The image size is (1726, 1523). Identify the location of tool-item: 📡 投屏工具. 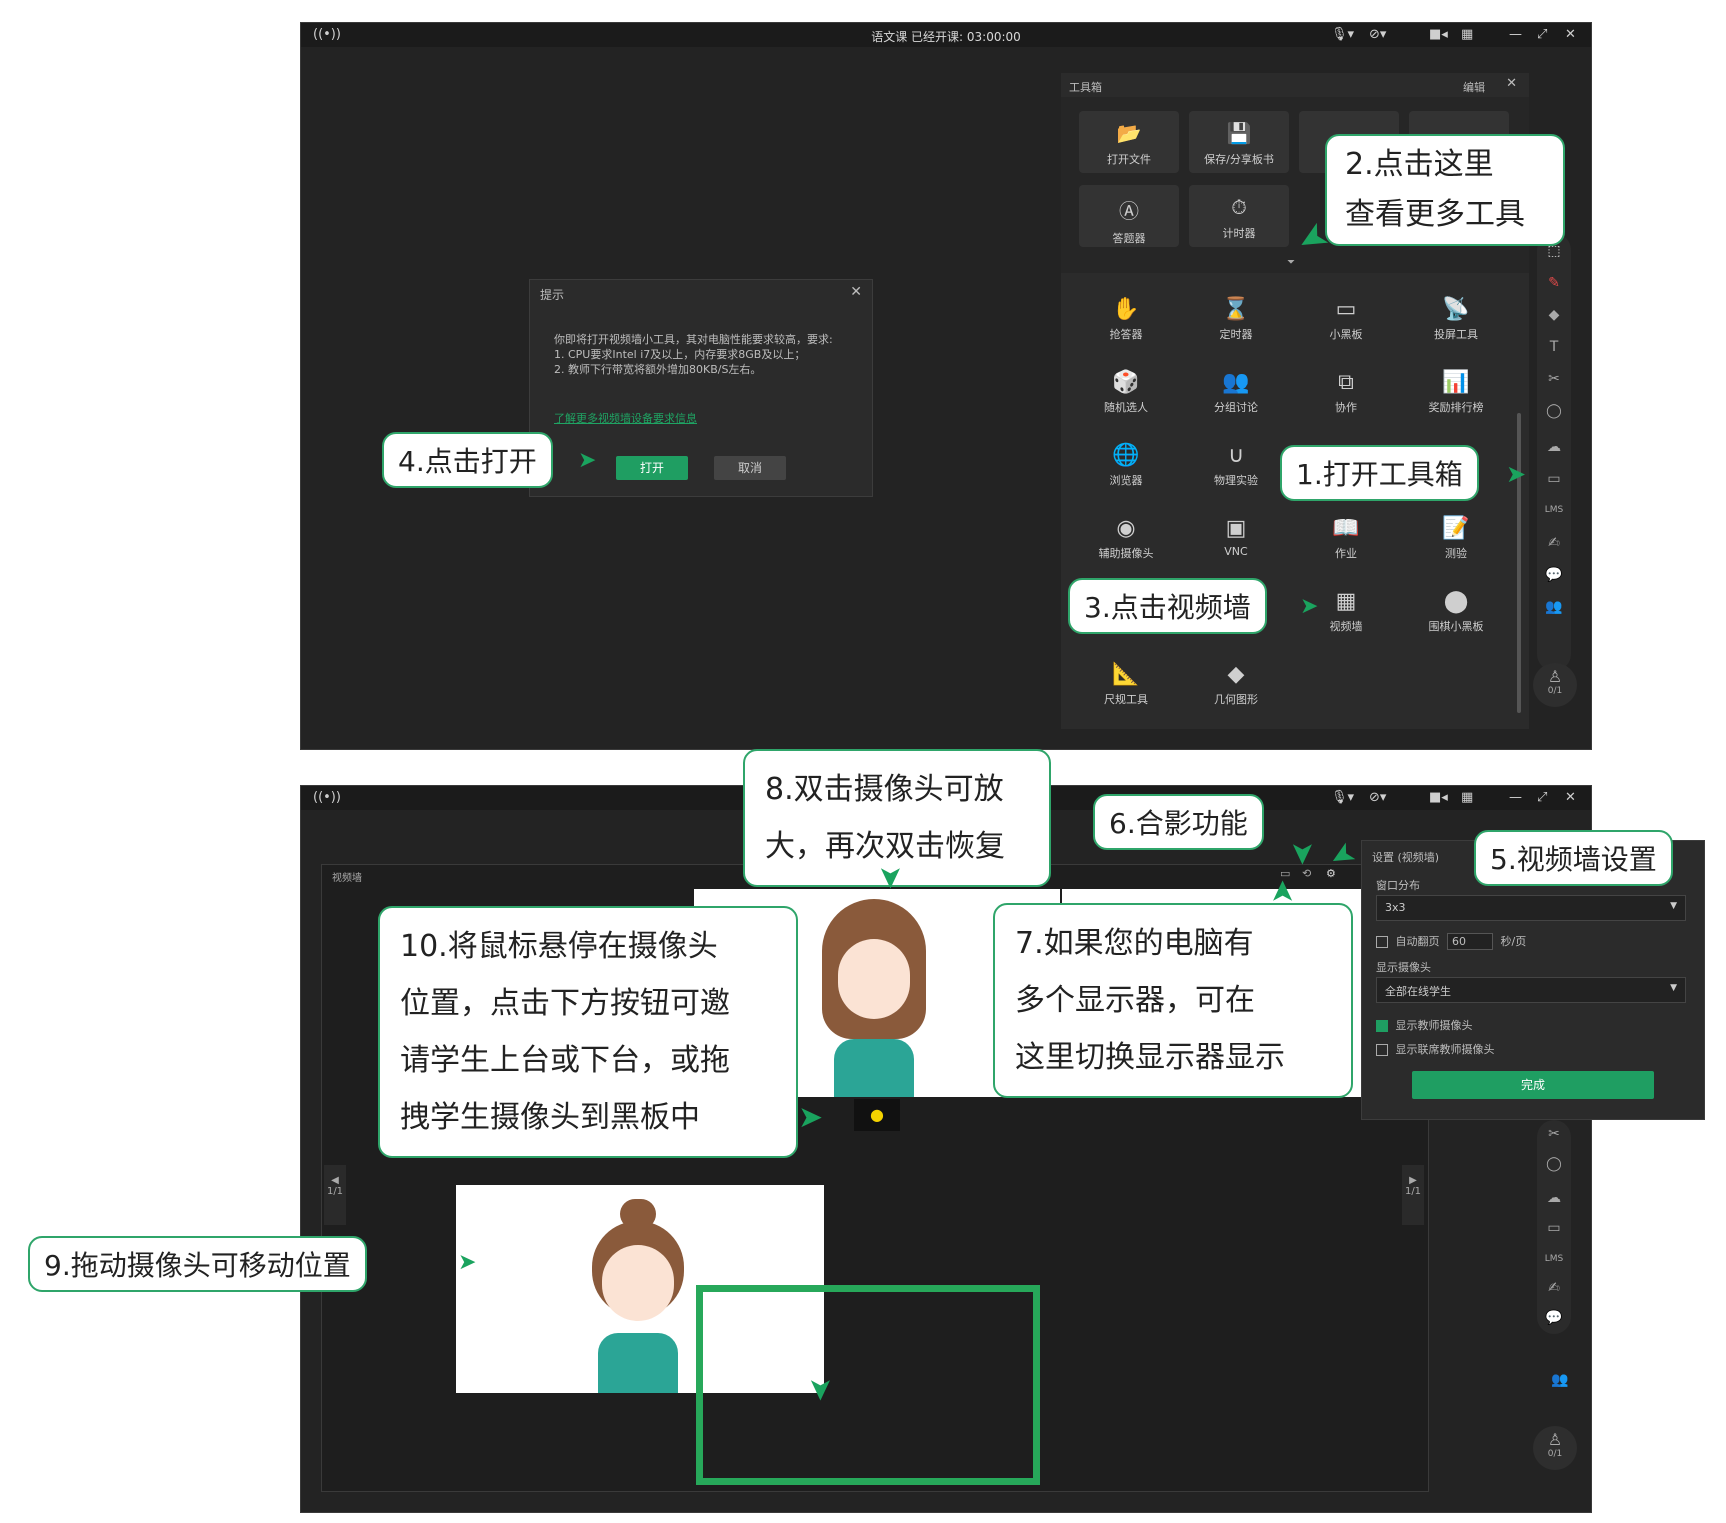
(1456, 319).